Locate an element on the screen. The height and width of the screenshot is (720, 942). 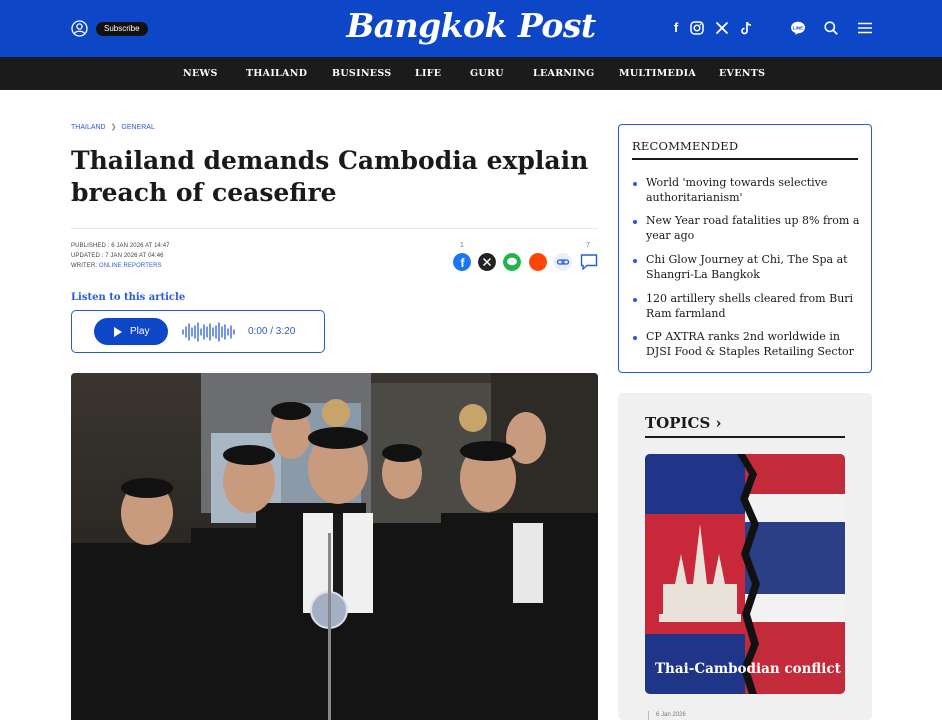
hamburger-menu-icon is located at coordinates (865, 28).